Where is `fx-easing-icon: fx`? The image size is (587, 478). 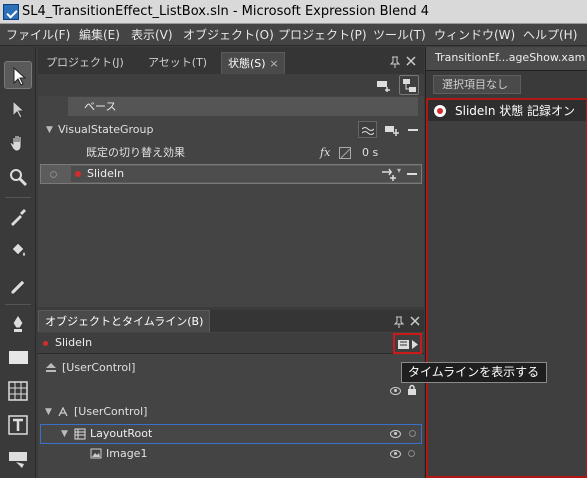
fx-easing-icon: fx is located at coordinates (325, 153).